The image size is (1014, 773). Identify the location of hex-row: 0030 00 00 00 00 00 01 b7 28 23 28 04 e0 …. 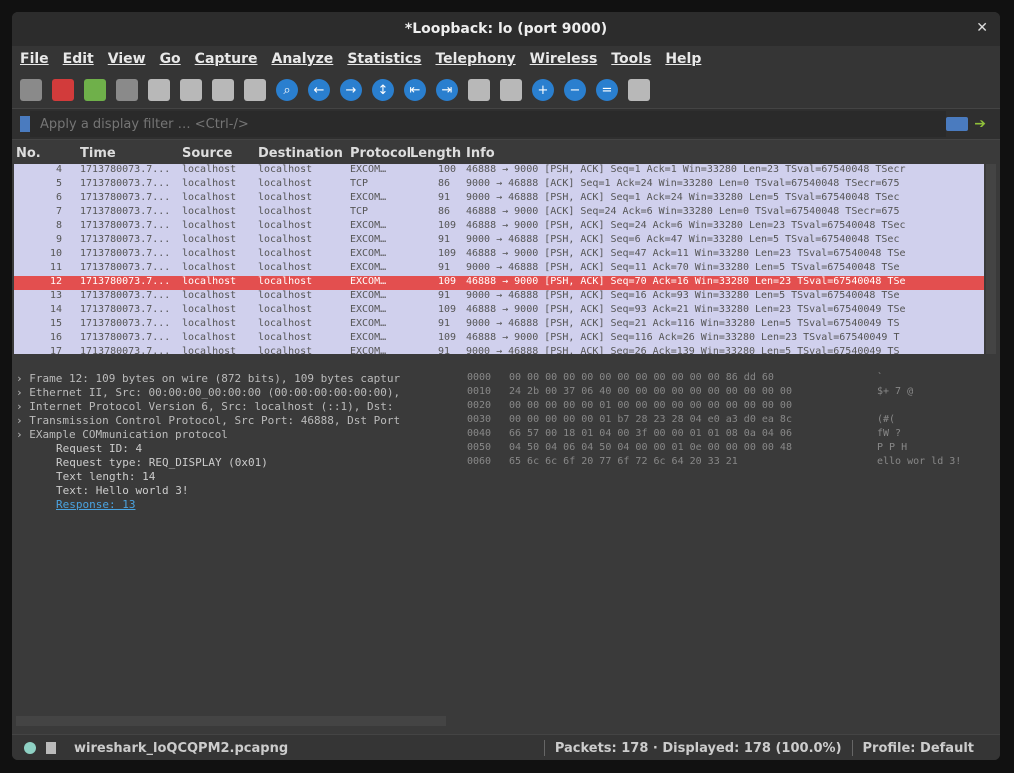
(727, 421).